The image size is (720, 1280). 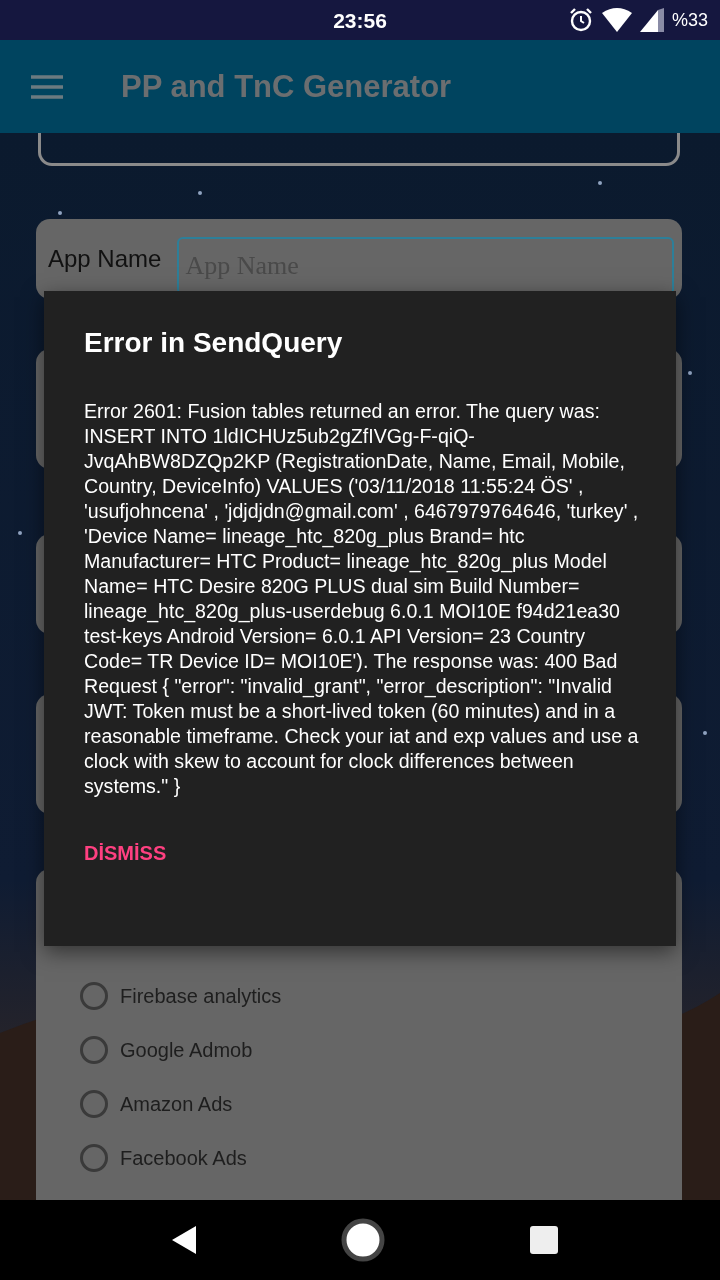 I want to click on wifi-icon, so click(x=616, y=20).